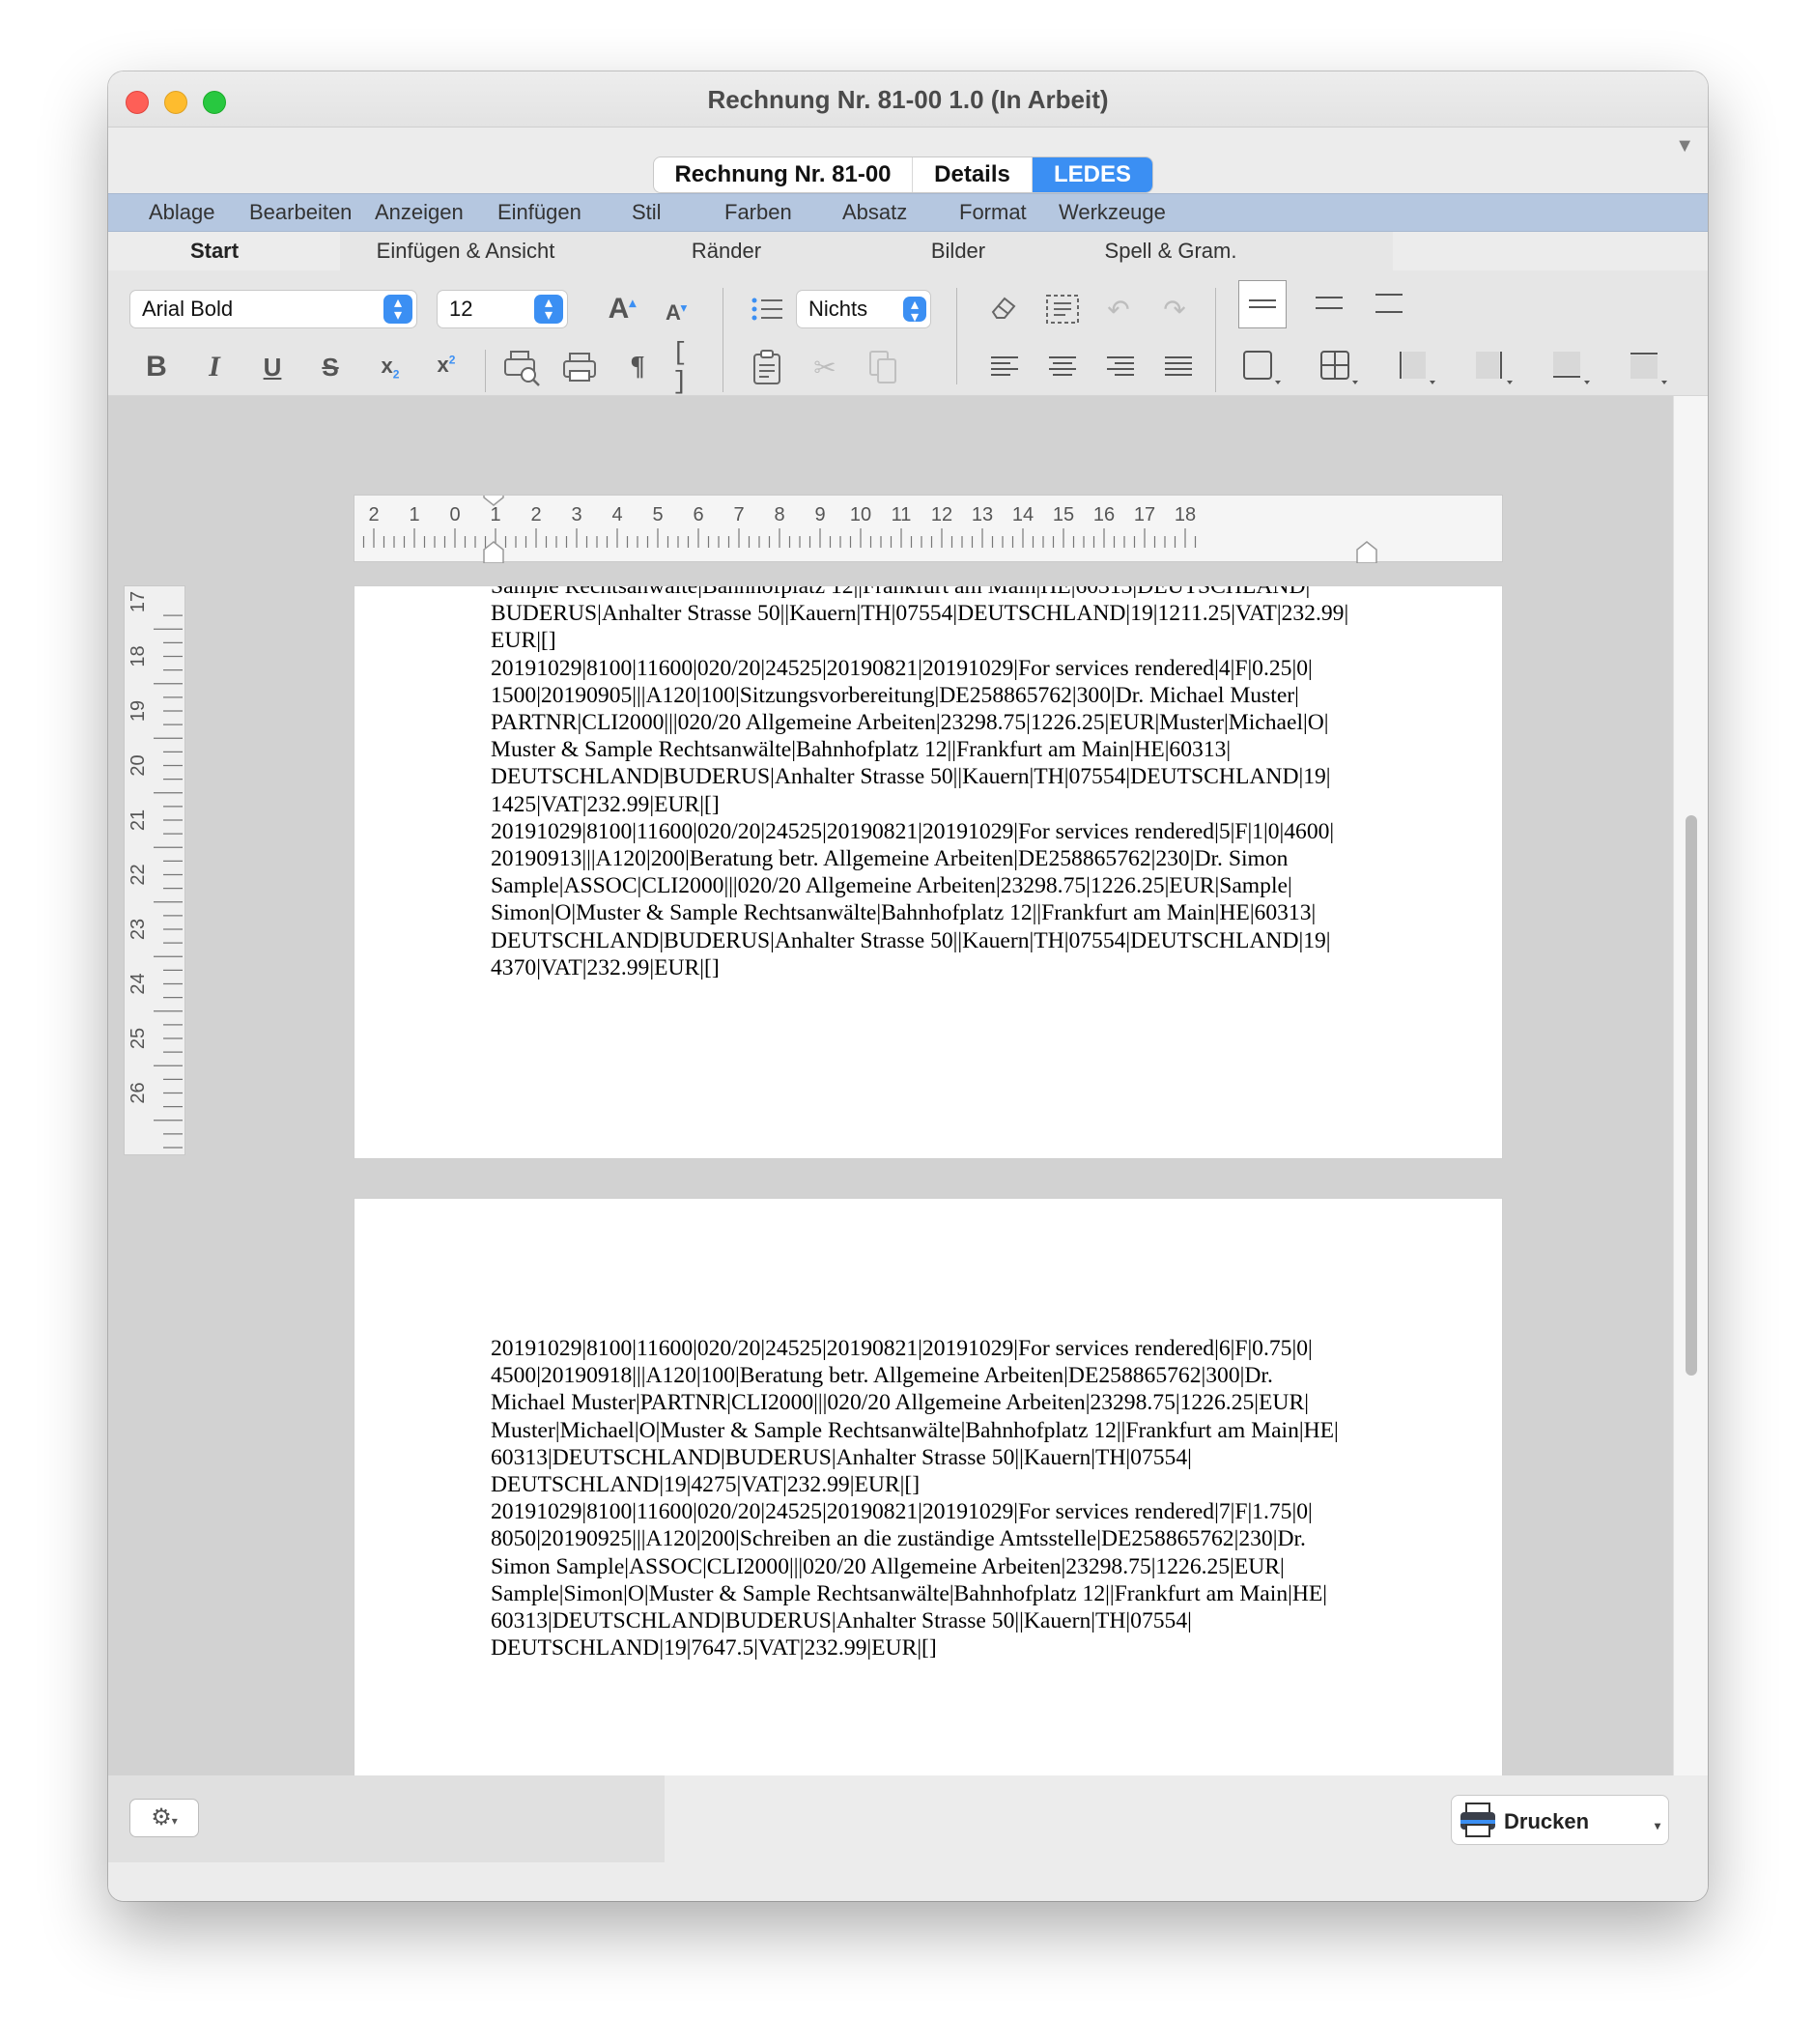 This screenshot has height=2044, width=1814. Describe the element at coordinates (420, 213) in the screenshot. I see `menu-anzeigen: Anzeigen` at that location.